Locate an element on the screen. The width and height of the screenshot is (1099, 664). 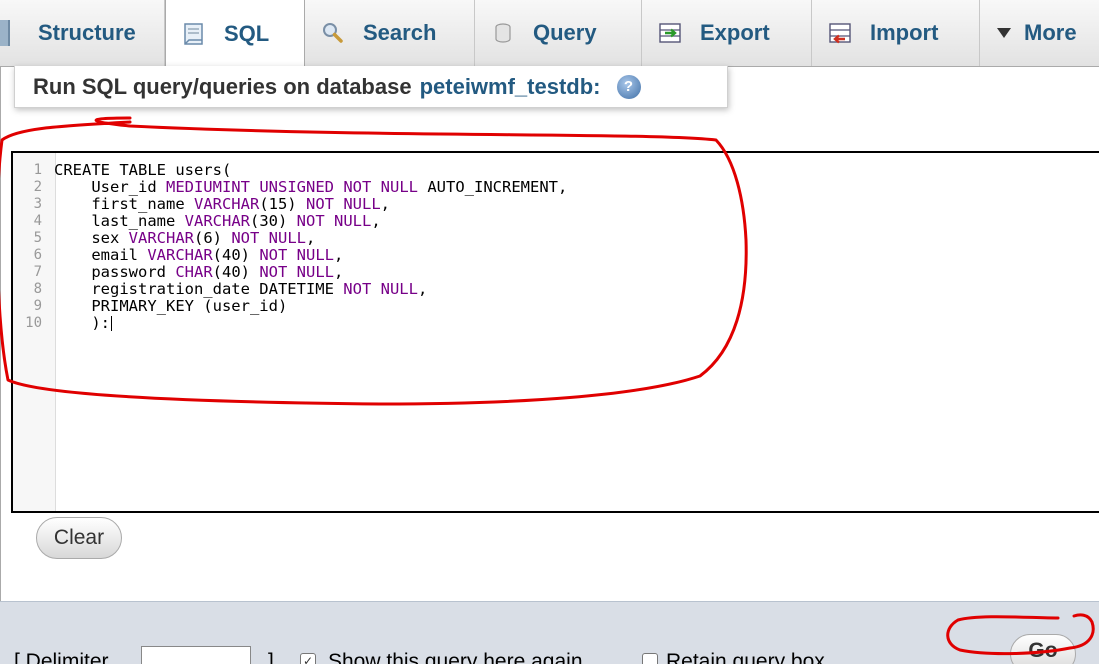
tab-query: Query is located at coordinates (558, 33).